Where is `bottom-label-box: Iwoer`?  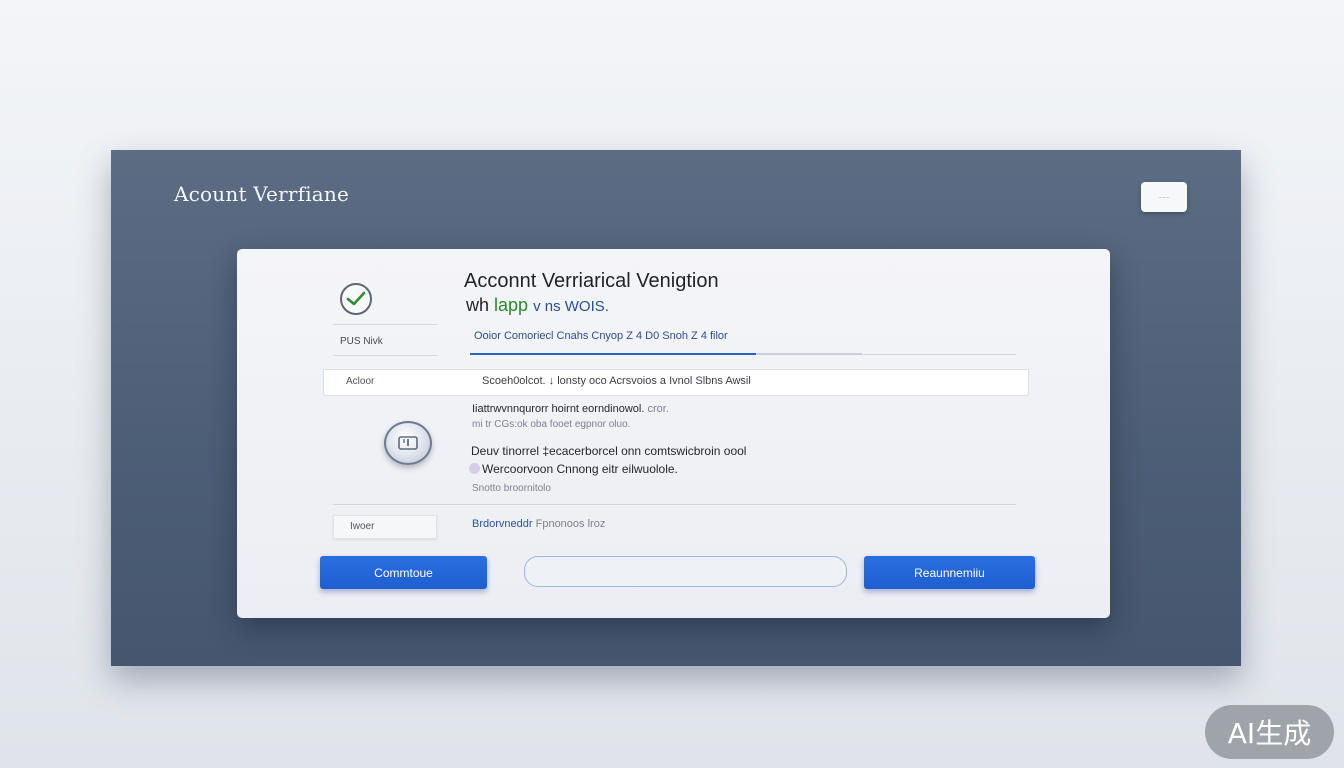
bottom-label-box: Iwoer is located at coordinates (385, 527).